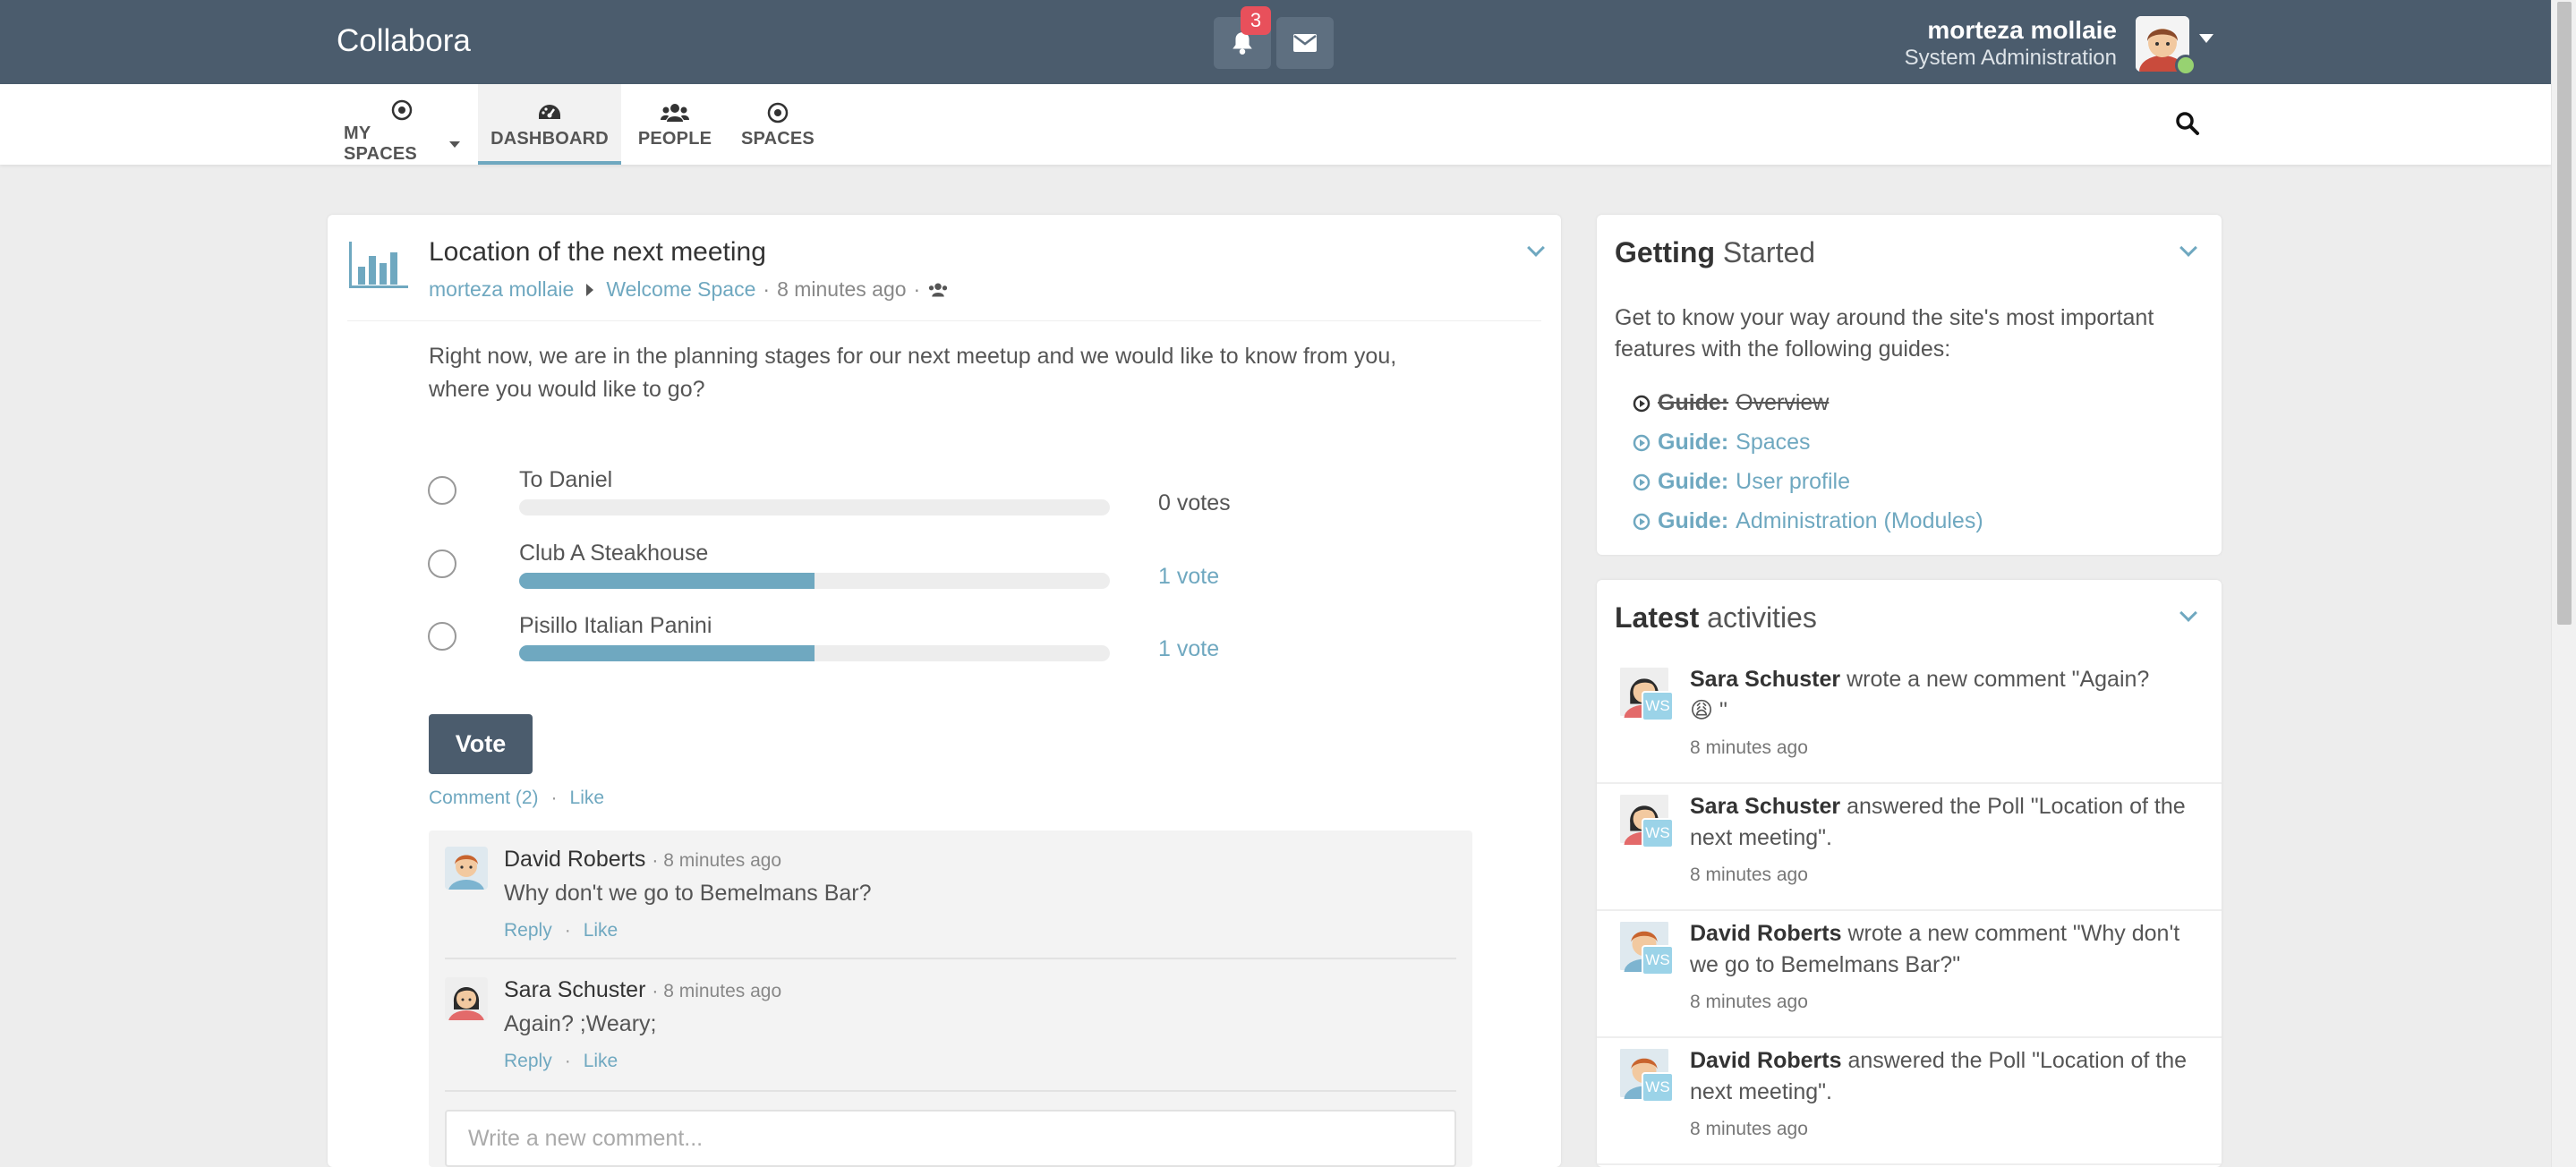 Image resolution: width=2576 pixels, height=1167 pixels. I want to click on comment-author: Sara Schuster, so click(574, 990).